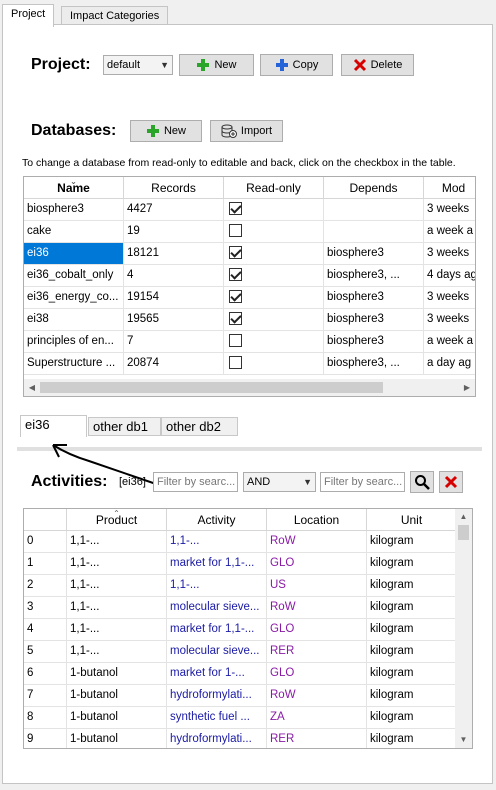 This screenshot has height=790, width=496. I want to click on cell-index: 2, so click(45, 585).